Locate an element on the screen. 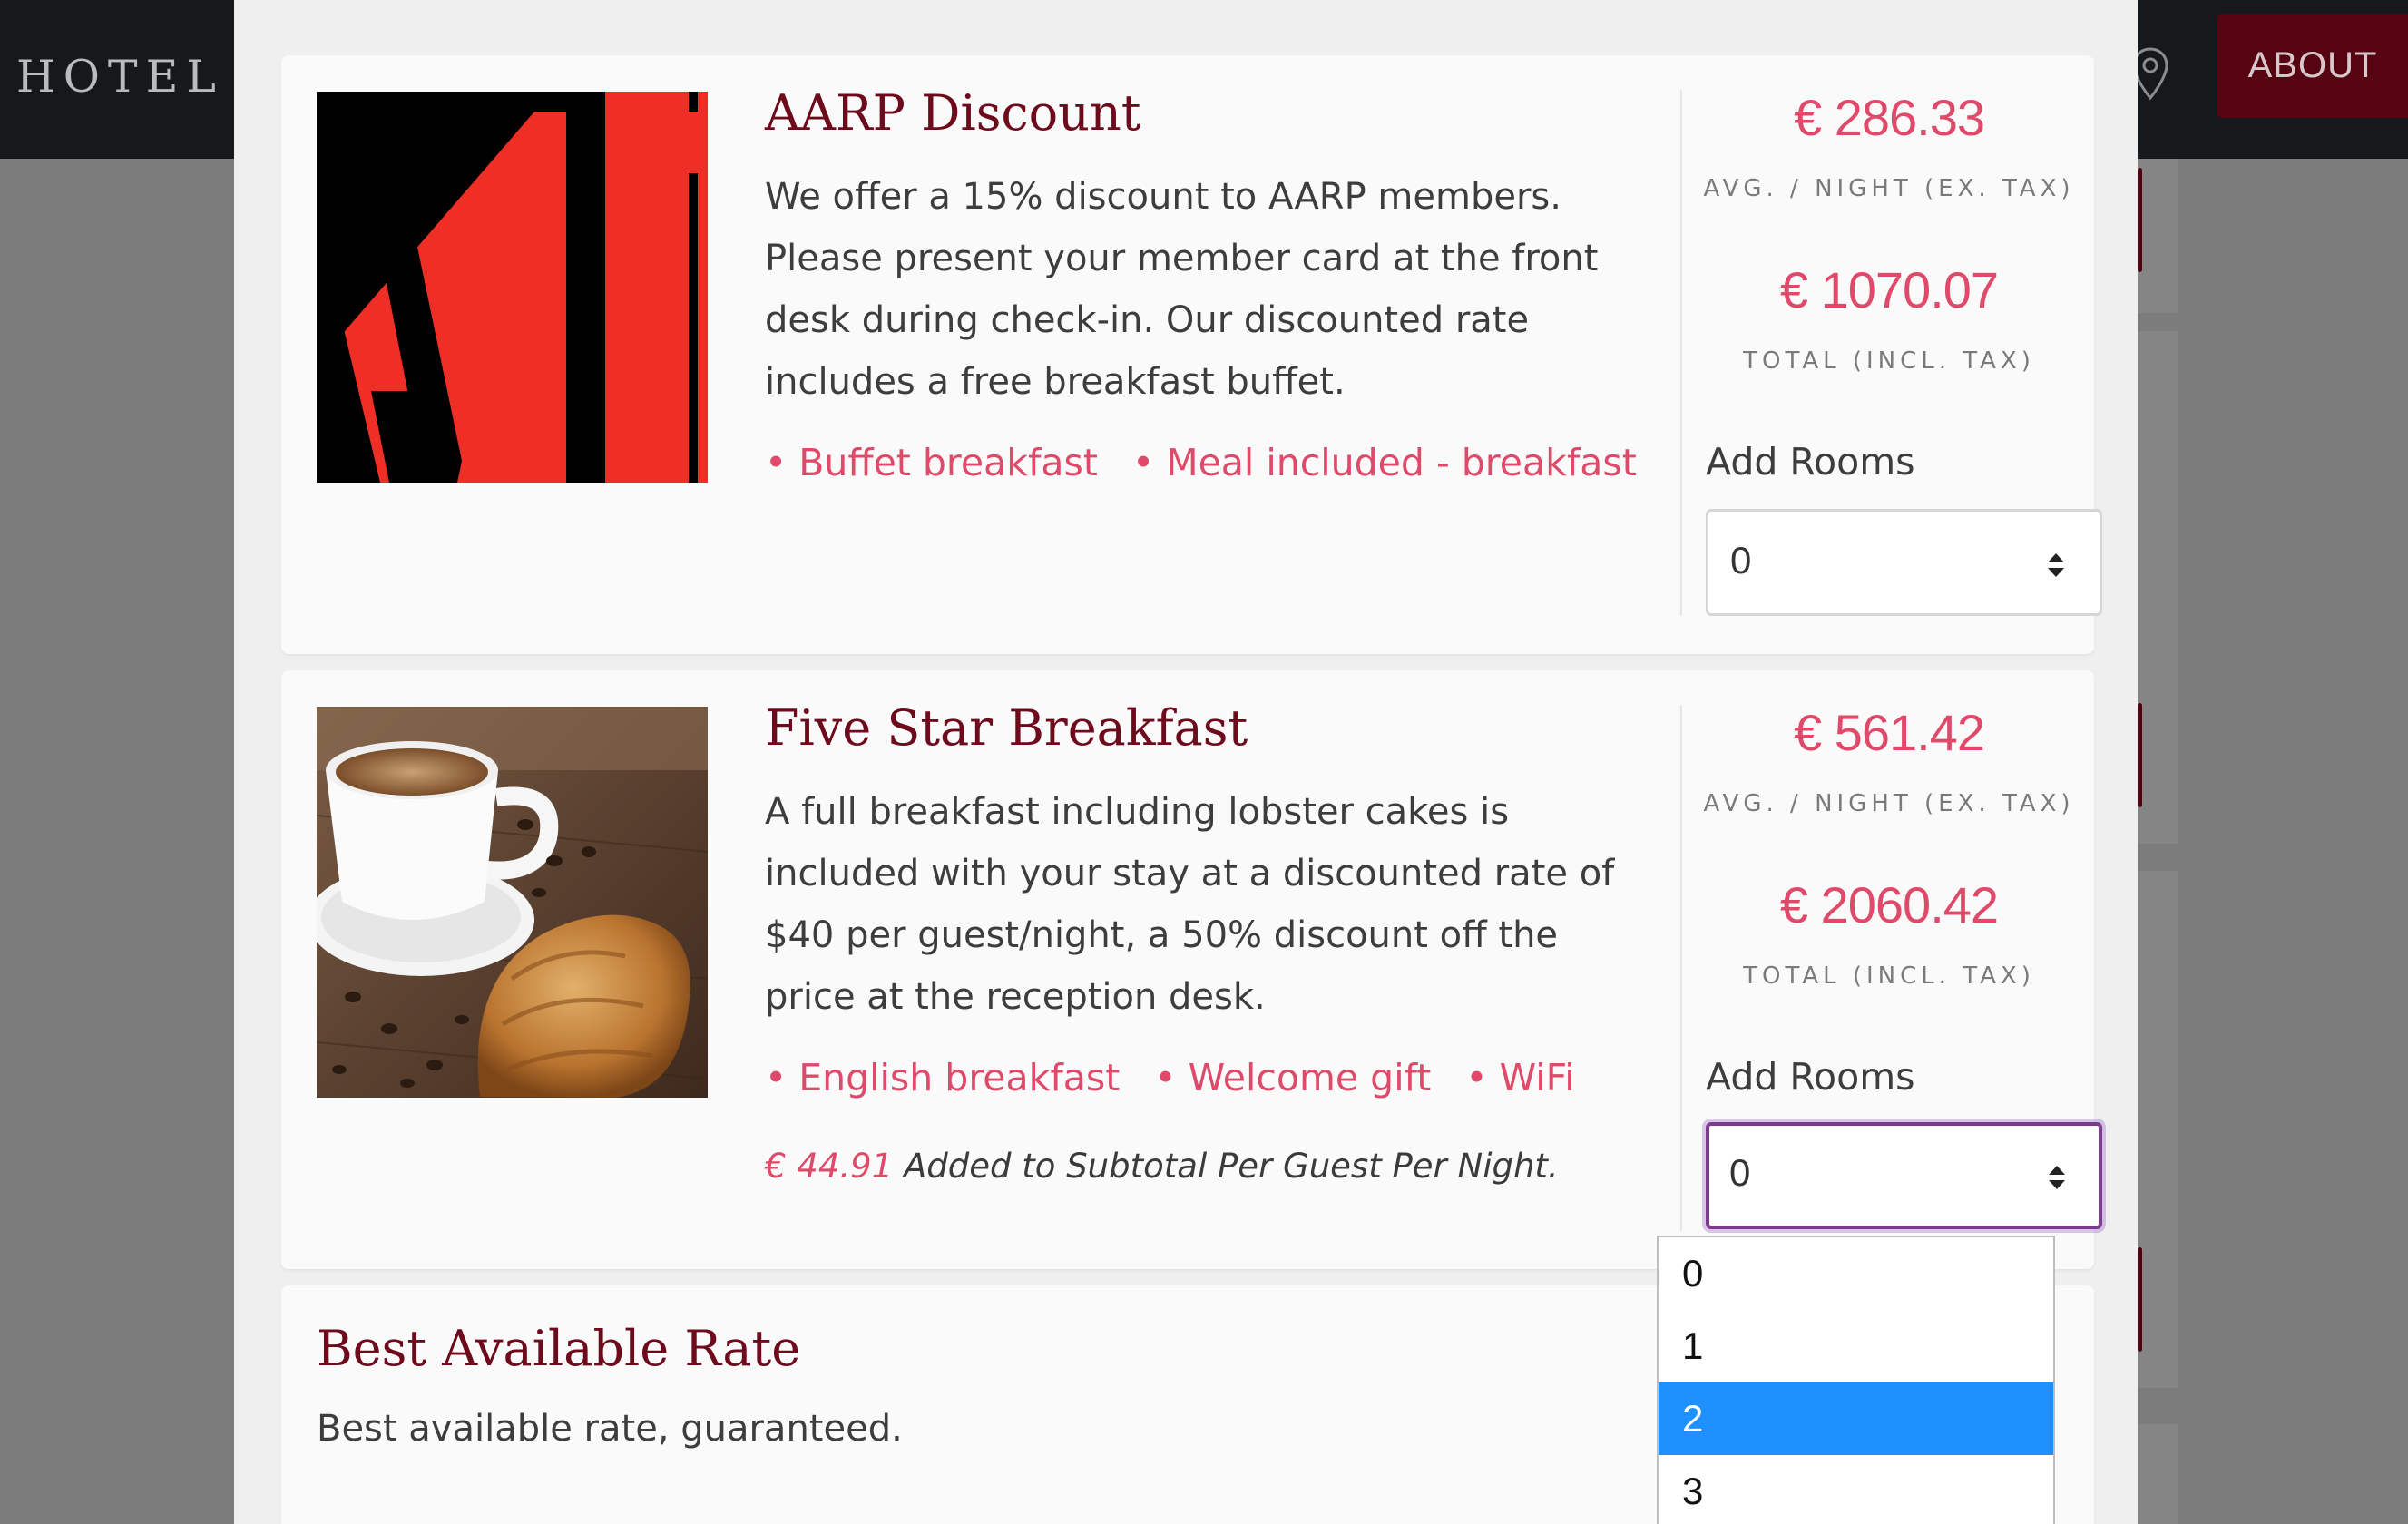 This screenshot has height=1524, width=2408. page-background-left is located at coordinates (117, 842).